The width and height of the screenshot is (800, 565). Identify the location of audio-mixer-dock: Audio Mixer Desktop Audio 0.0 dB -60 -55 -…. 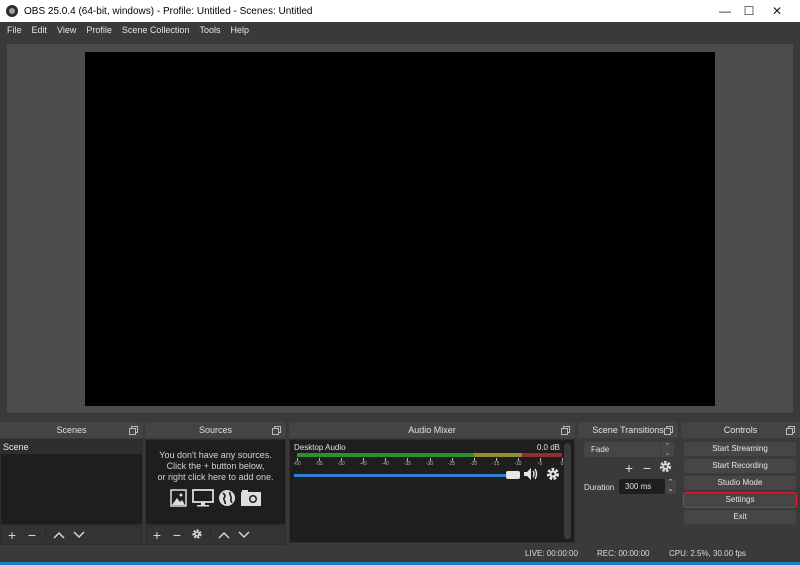
(432, 483).